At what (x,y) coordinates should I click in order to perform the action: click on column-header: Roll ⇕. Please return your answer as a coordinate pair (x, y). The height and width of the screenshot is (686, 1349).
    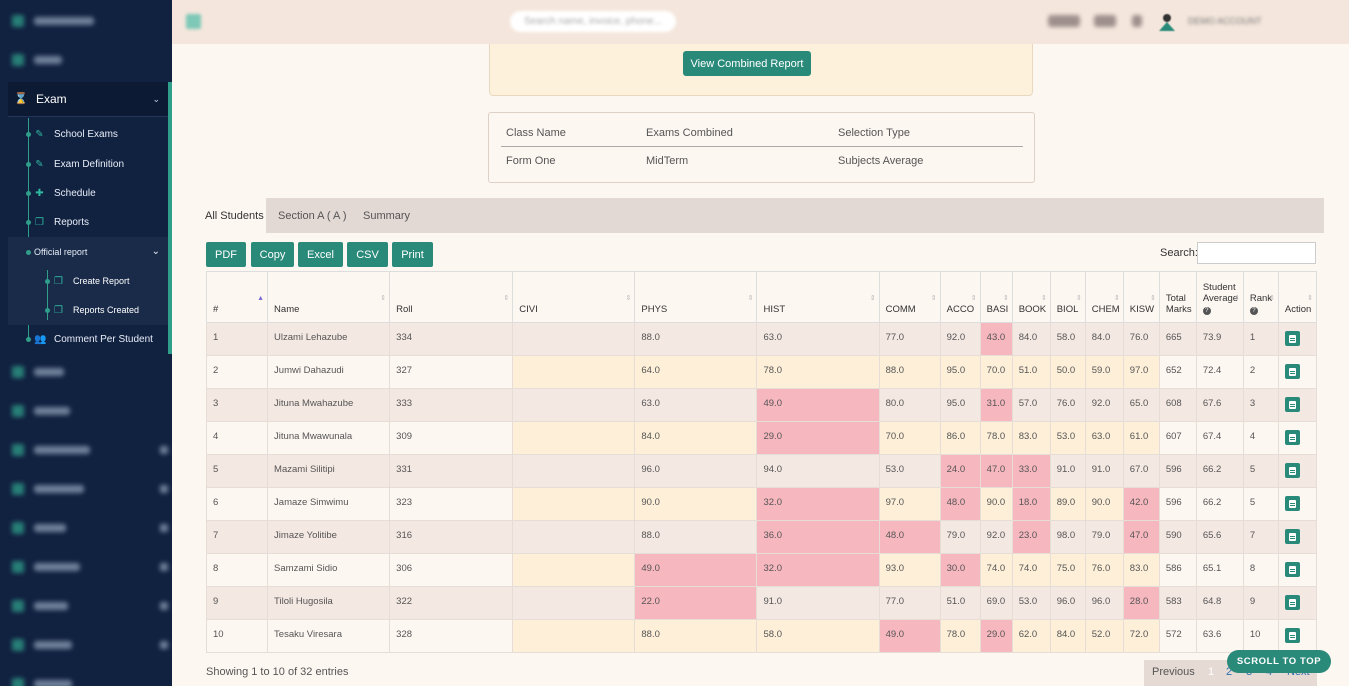
    Looking at the image, I should click on (451, 297).